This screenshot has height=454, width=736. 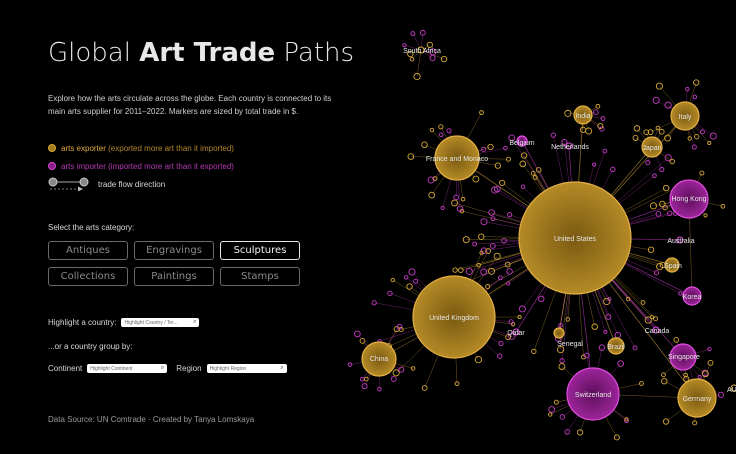 I want to click on label-australia: Australia, so click(x=680, y=241).